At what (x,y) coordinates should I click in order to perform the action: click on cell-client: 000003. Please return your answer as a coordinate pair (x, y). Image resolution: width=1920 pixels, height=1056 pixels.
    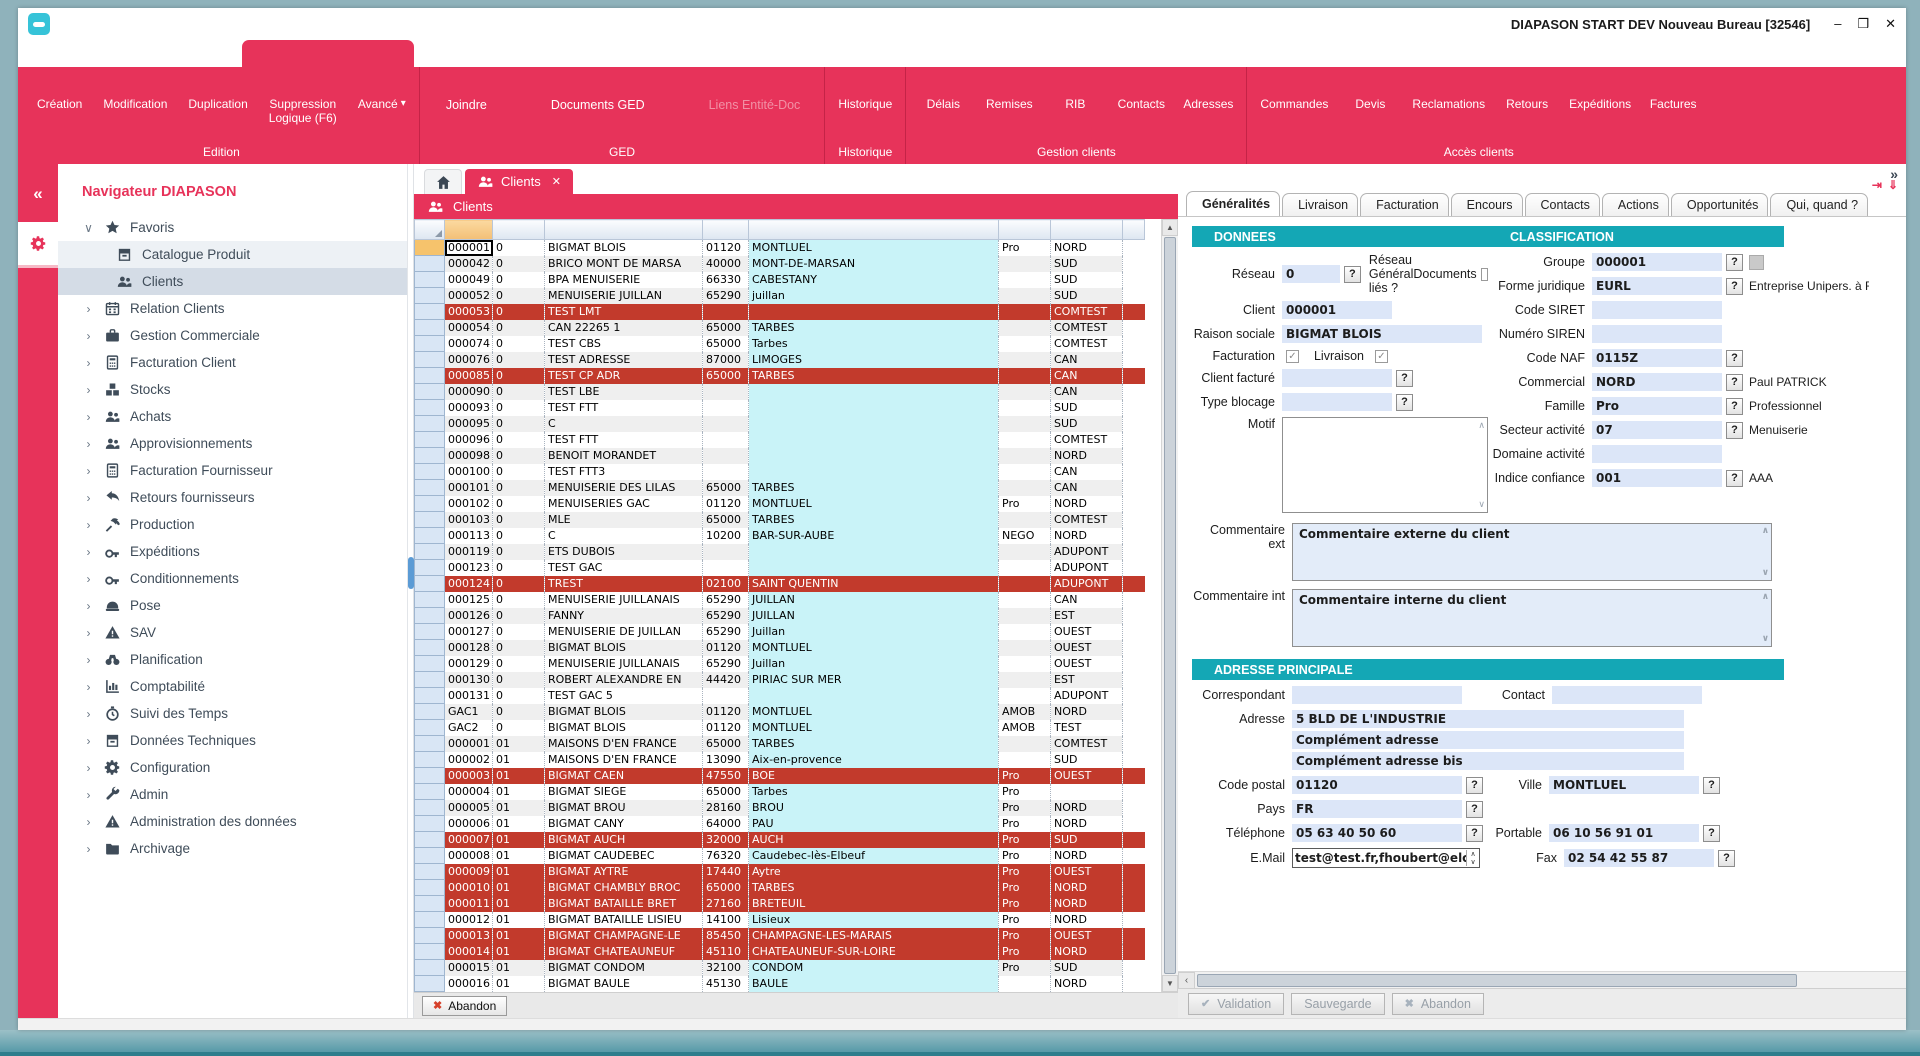
    Looking at the image, I should click on (468, 775).